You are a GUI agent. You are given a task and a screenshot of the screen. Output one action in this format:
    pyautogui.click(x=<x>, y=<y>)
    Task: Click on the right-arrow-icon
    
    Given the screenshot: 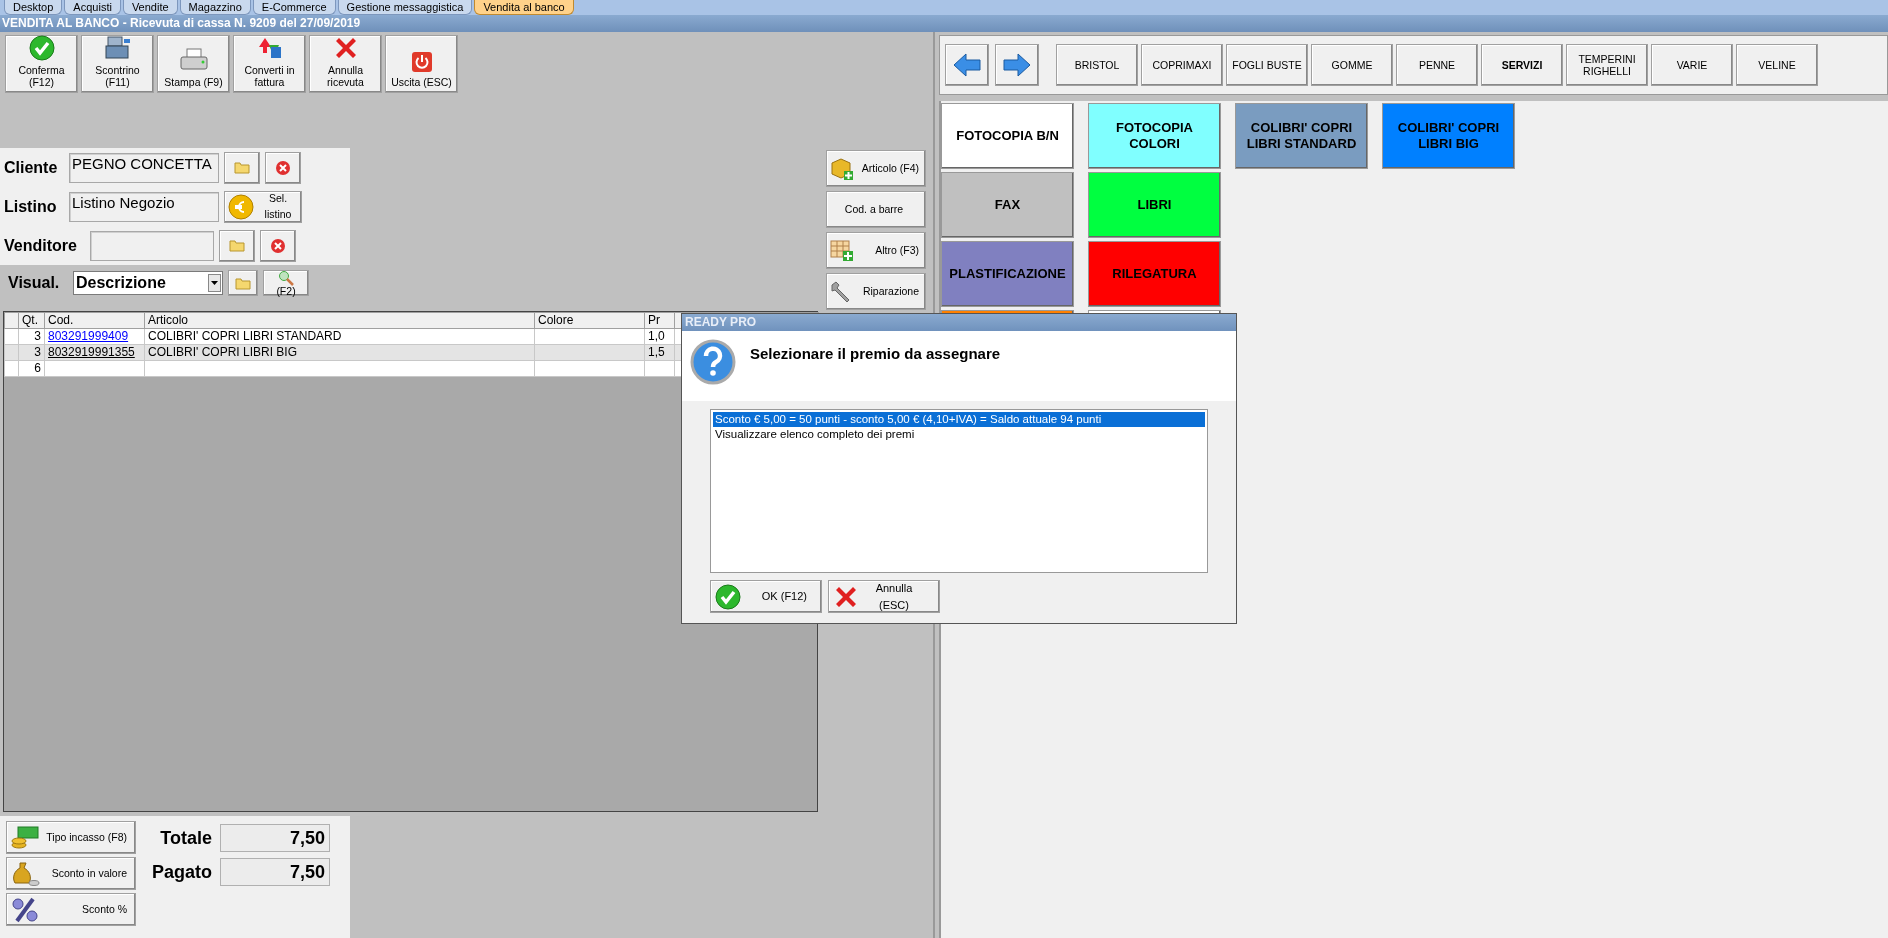 What is the action you would take?
    pyautogui.click(x=1017, y=65)
    